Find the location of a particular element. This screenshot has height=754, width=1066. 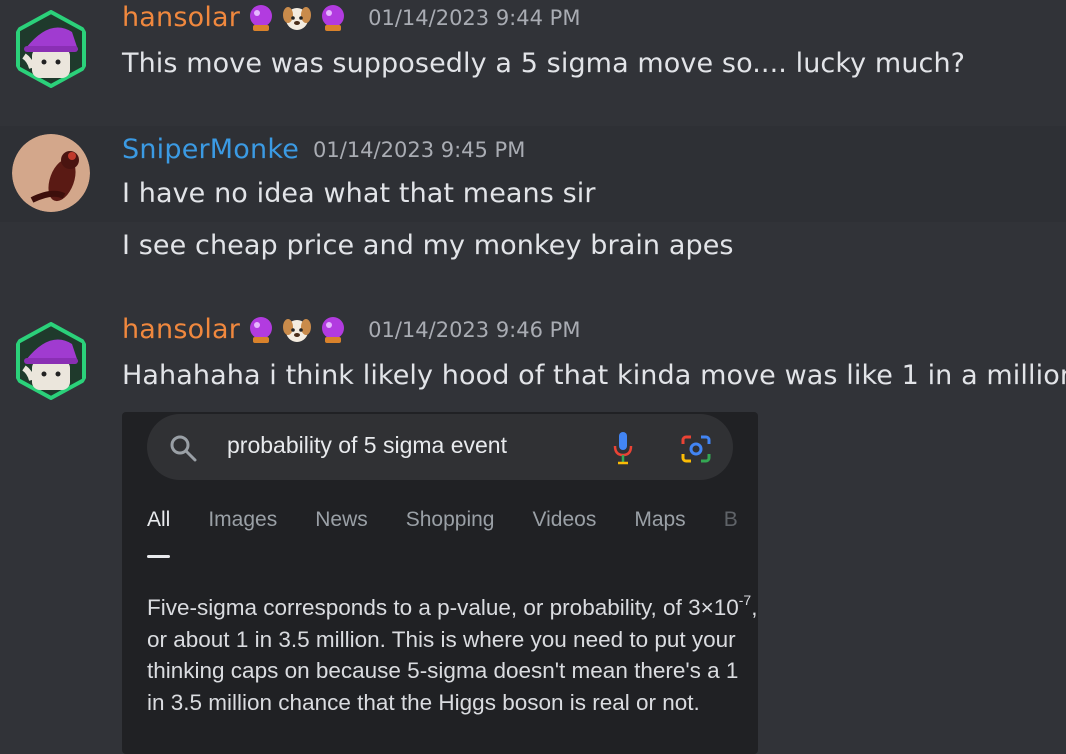

tab-shopping: Shopping is located at coordinates (450, 528).